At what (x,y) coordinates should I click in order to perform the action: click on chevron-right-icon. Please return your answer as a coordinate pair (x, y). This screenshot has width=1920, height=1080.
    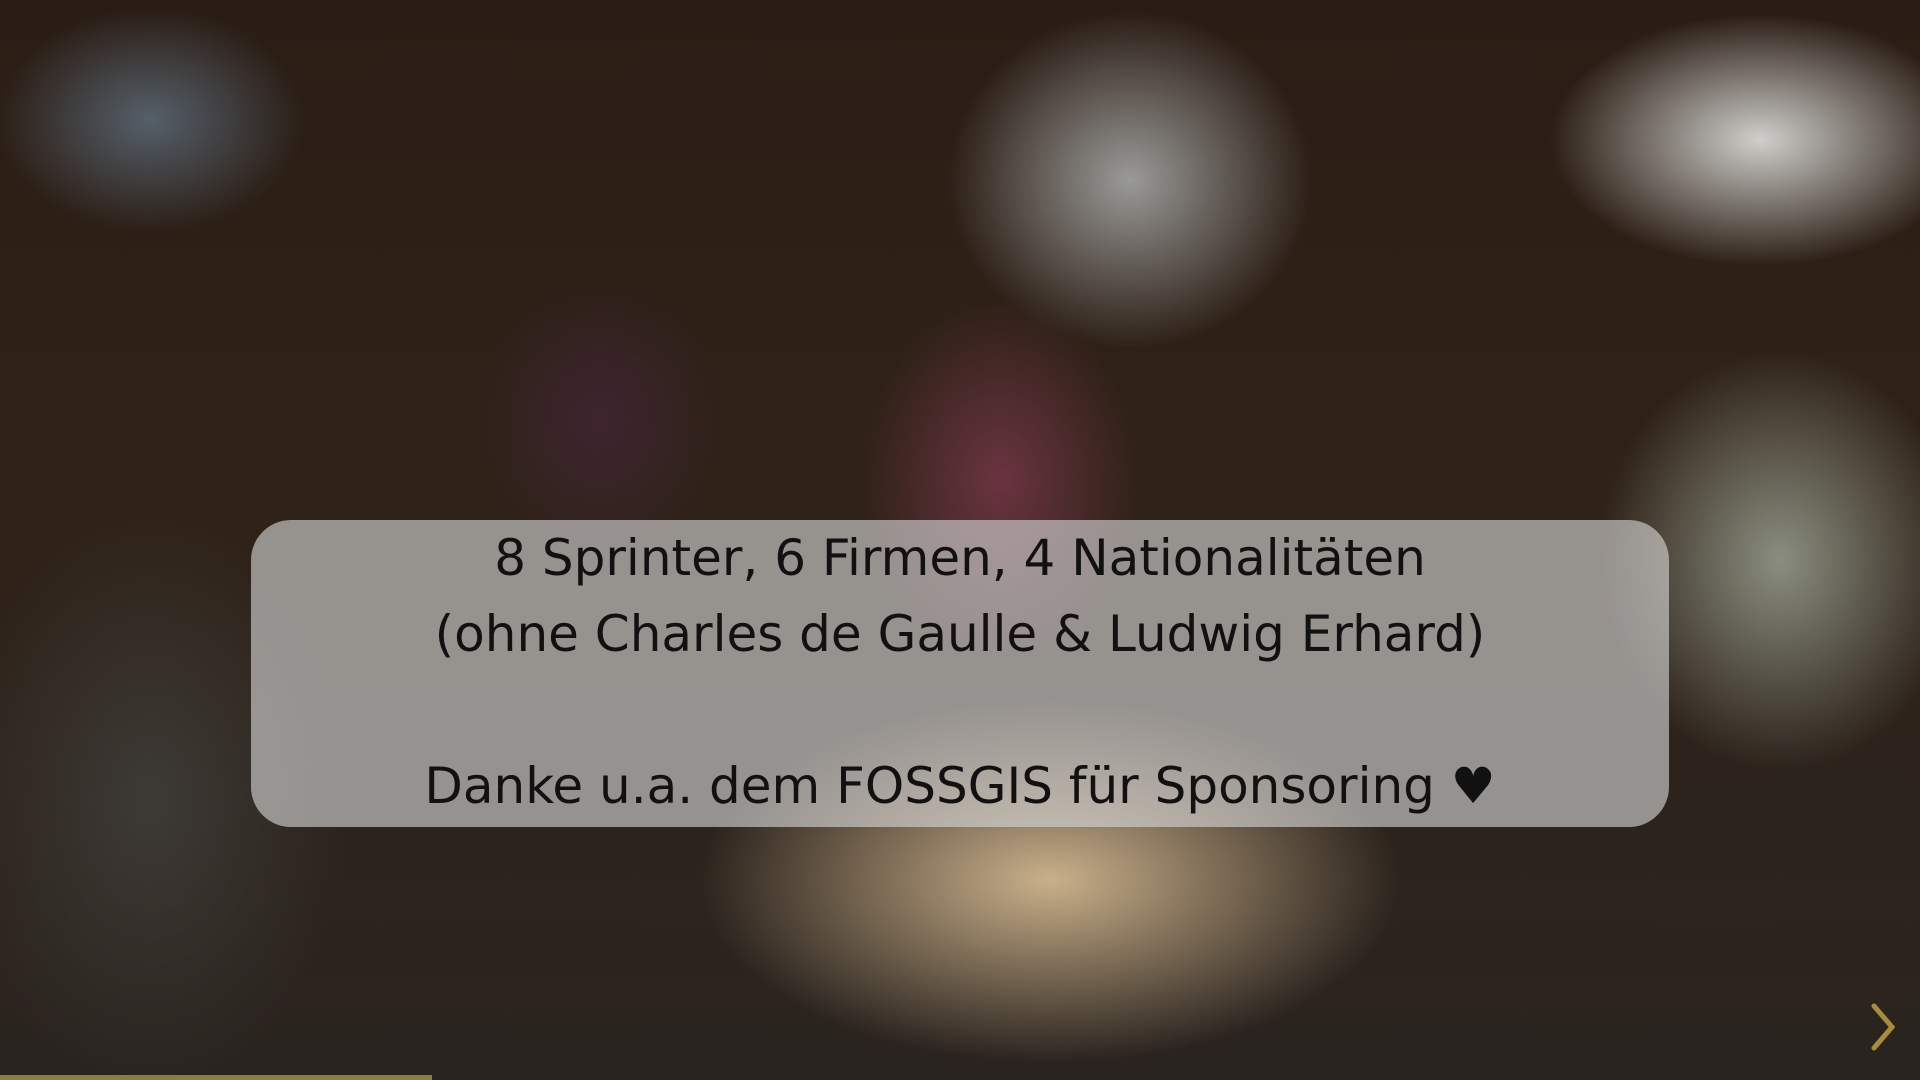
    Looking at the image, I should click on (1883, 1027).